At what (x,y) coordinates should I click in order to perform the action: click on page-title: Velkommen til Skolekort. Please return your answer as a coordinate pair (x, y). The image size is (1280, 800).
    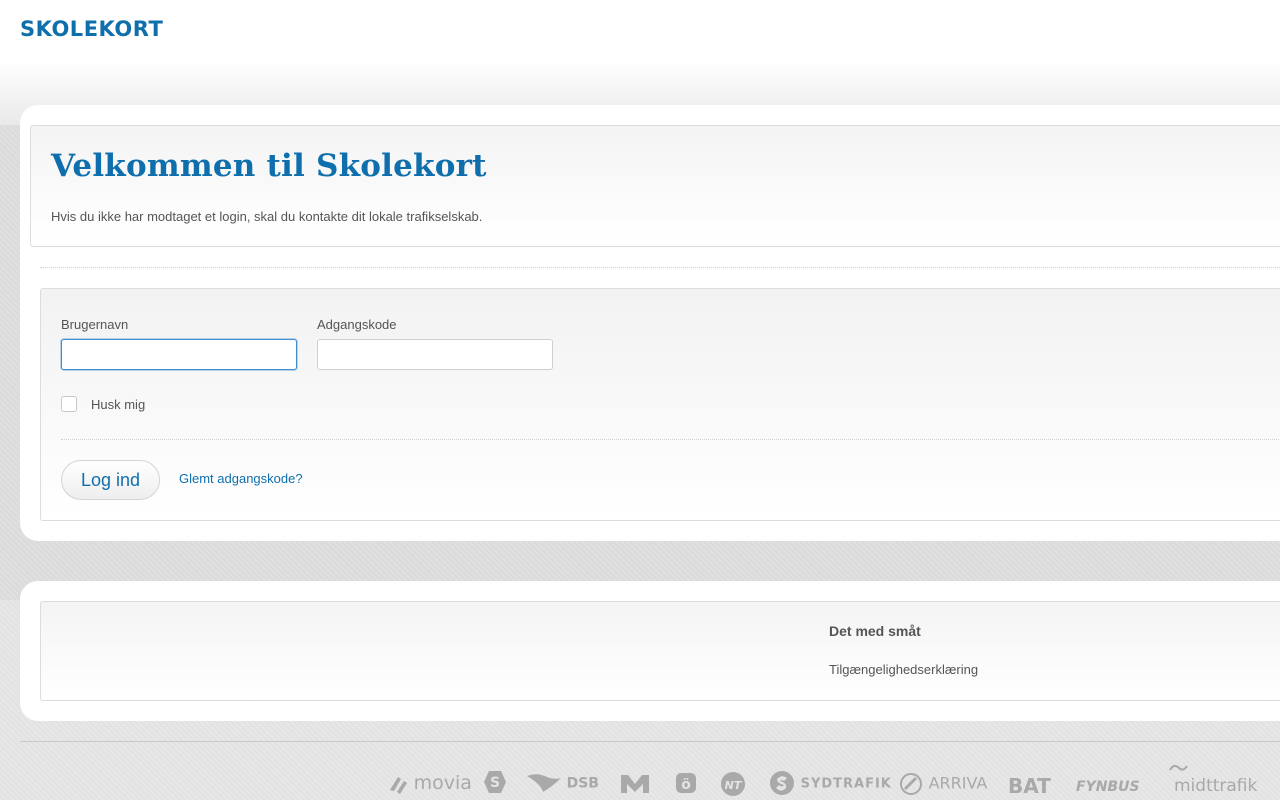
    Looking at the image, I should click on (269, 166).